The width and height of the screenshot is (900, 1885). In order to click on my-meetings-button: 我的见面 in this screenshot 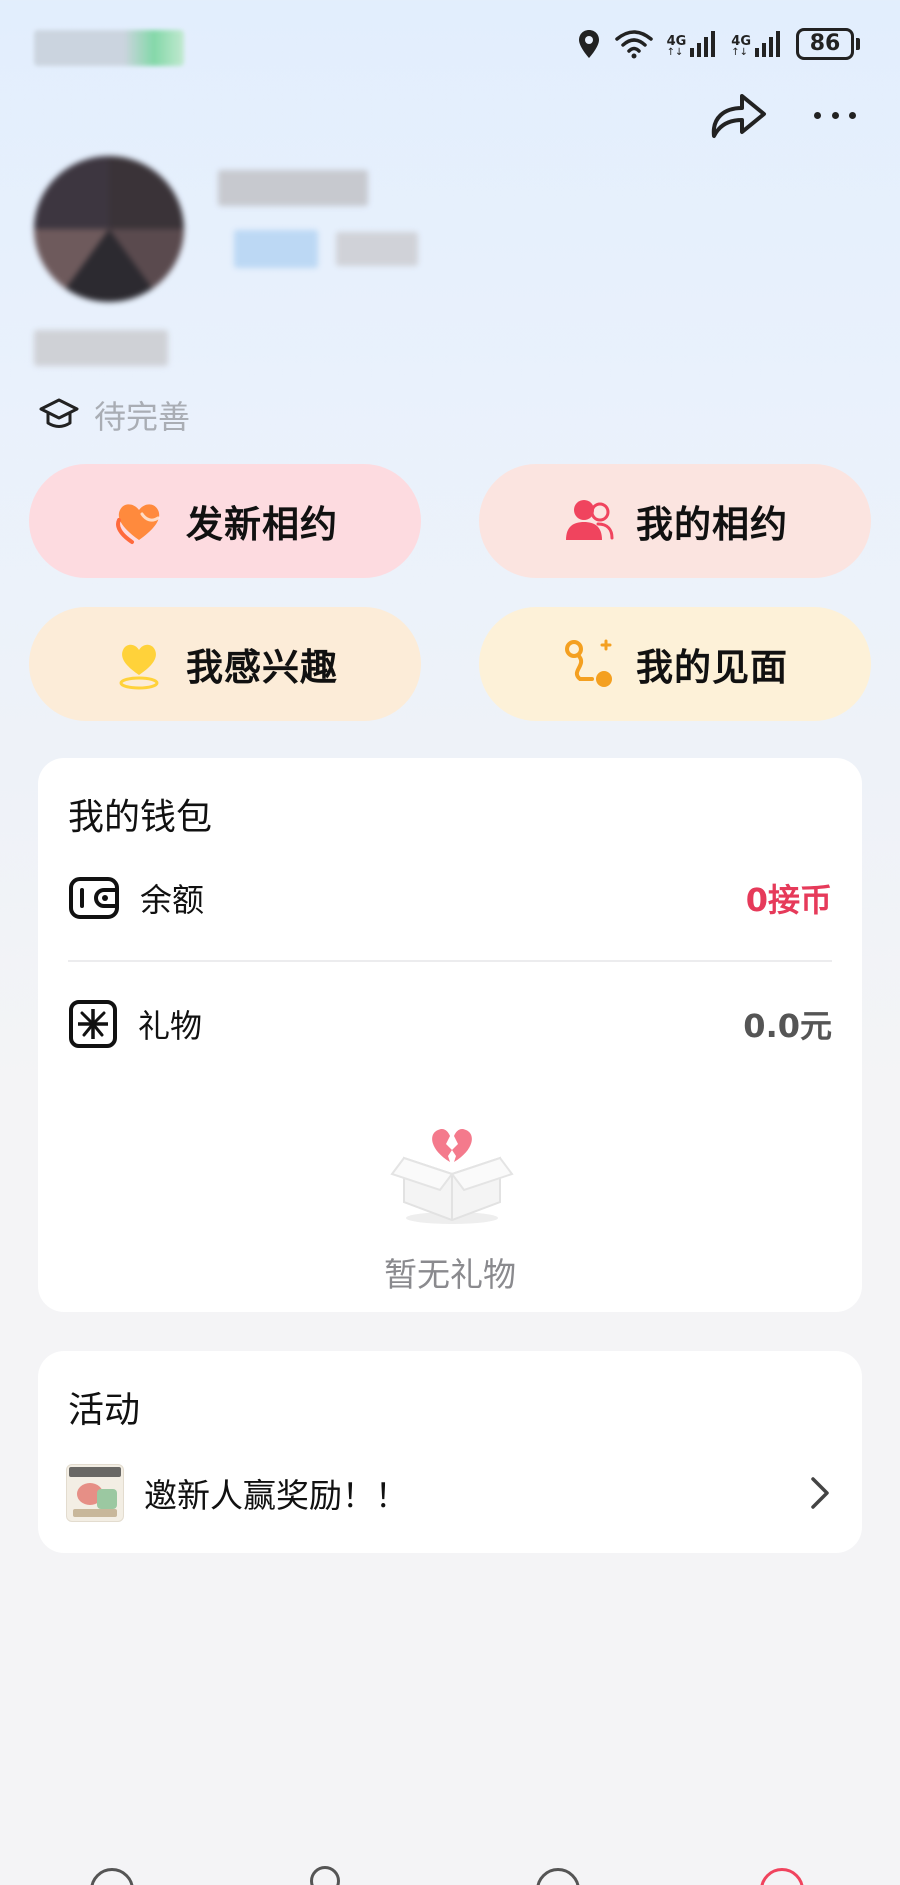, I will do `click(675, 664)`.